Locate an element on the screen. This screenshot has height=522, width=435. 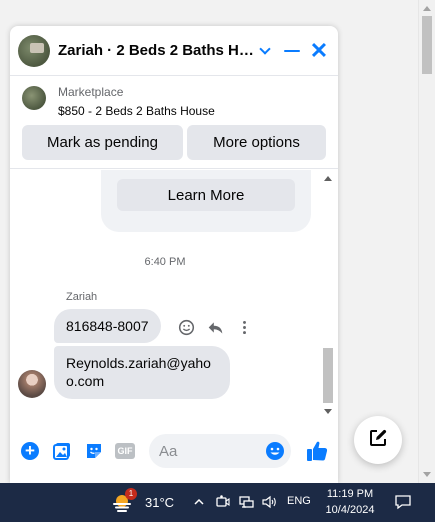
contact-avatar is located at coordinates (34, 51).